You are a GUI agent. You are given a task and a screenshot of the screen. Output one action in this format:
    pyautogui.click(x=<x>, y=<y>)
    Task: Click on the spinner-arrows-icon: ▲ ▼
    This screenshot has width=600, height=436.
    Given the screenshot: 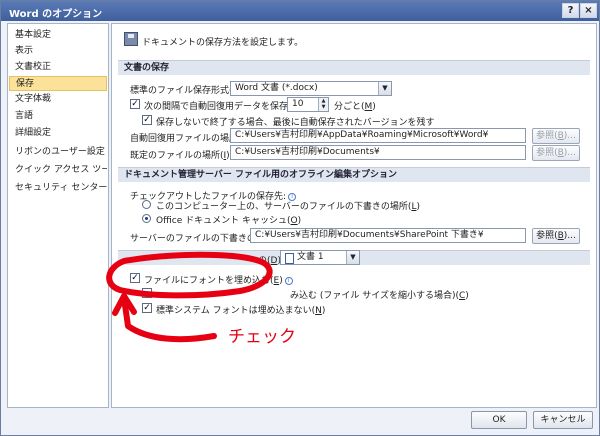 What is the action you would take?
    pyautogui.click(x=323, y=104)
    